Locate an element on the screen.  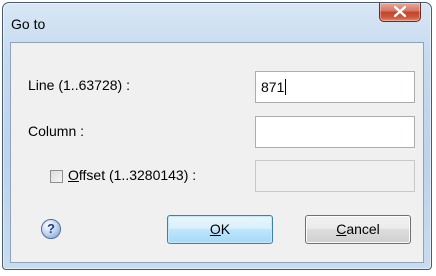
close-button is located at coordinates (400, 12).